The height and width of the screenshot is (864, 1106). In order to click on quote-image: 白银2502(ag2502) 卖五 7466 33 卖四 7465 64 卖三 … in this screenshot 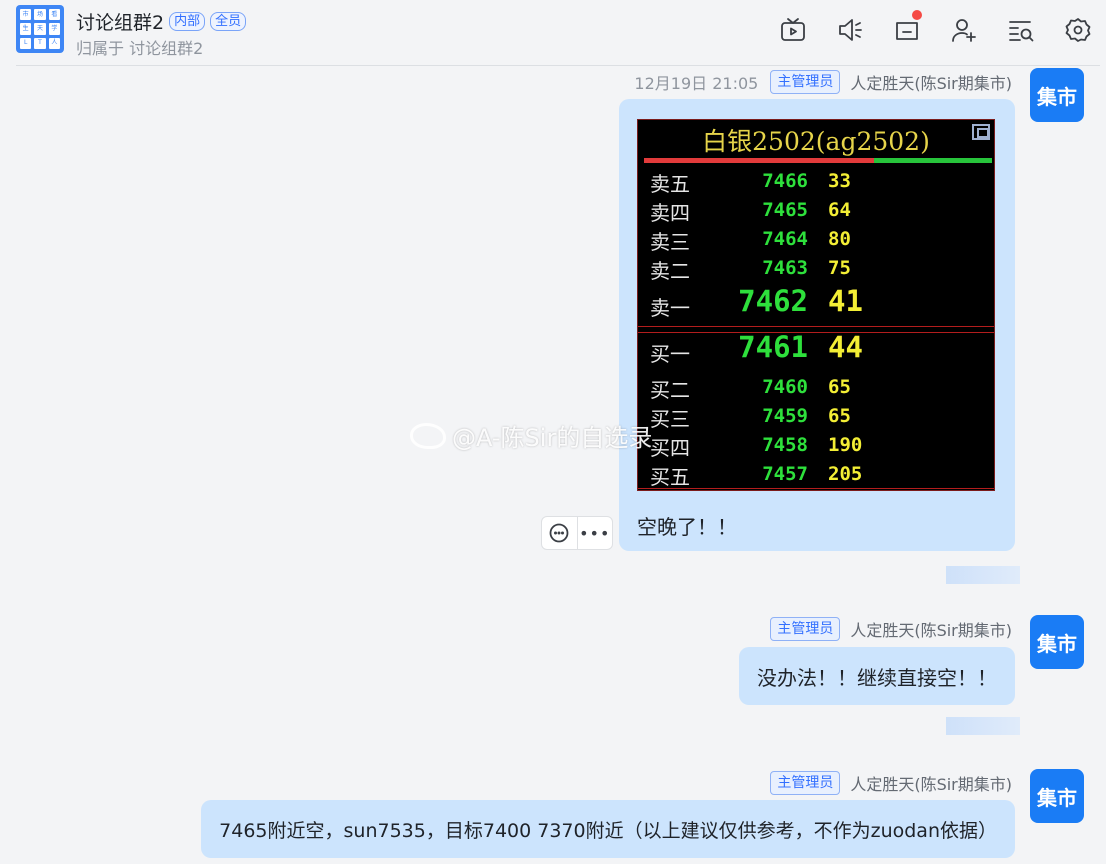, I will do `click(816, 305)`.